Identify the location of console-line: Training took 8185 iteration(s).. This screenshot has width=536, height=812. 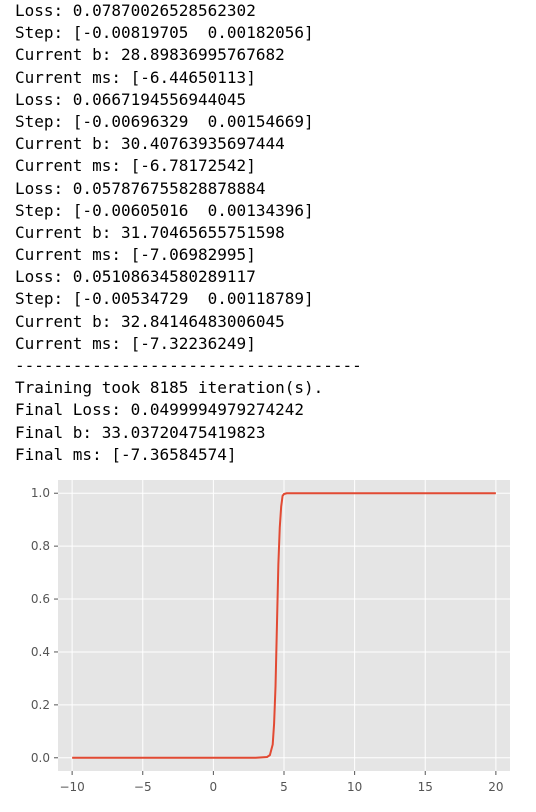
(169, 388).